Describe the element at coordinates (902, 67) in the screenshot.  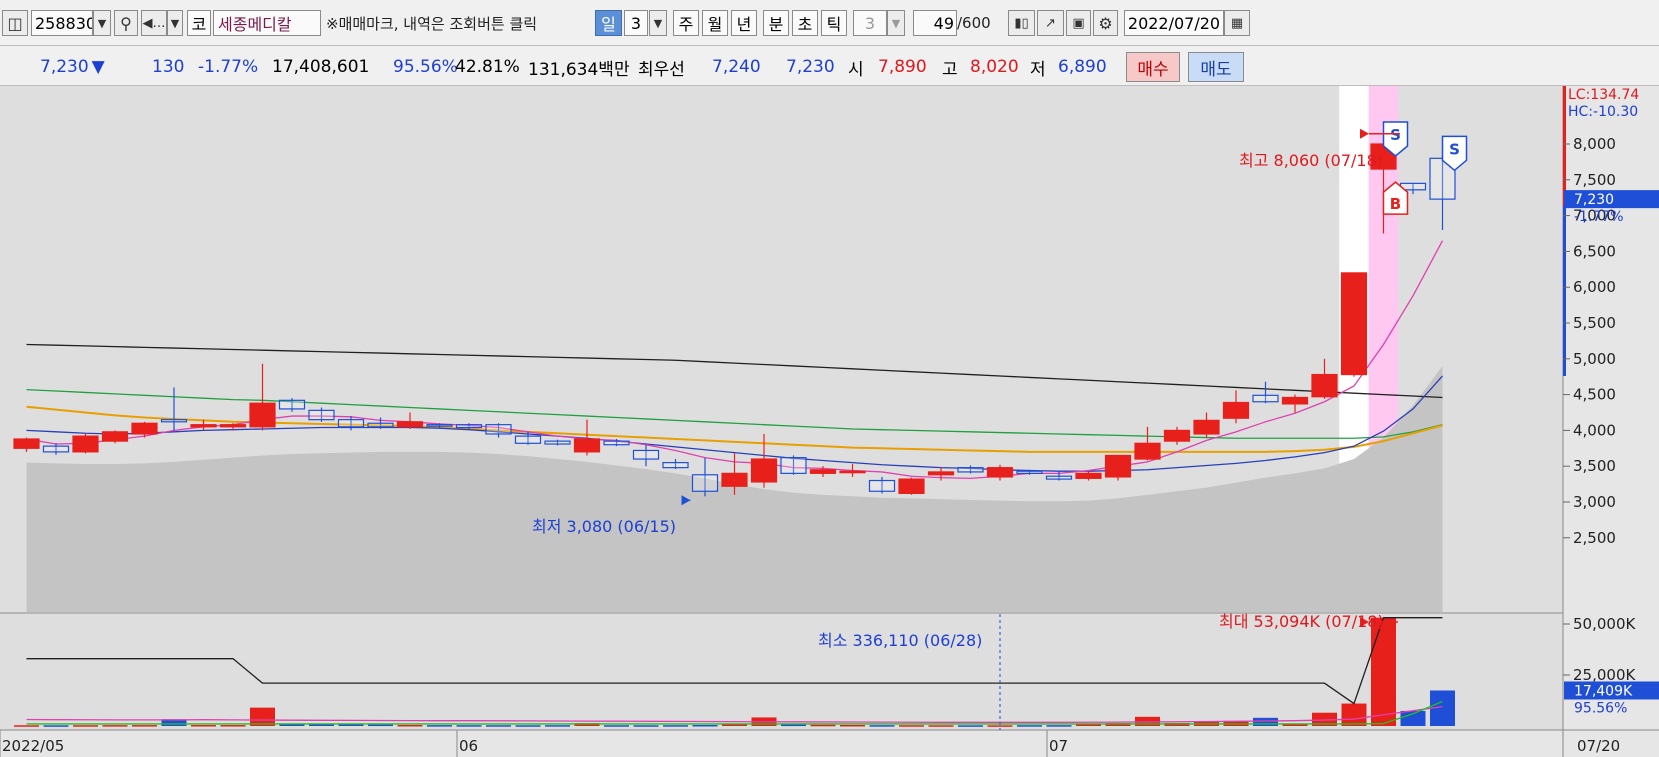
I see `open-price: 7,890` at that location.